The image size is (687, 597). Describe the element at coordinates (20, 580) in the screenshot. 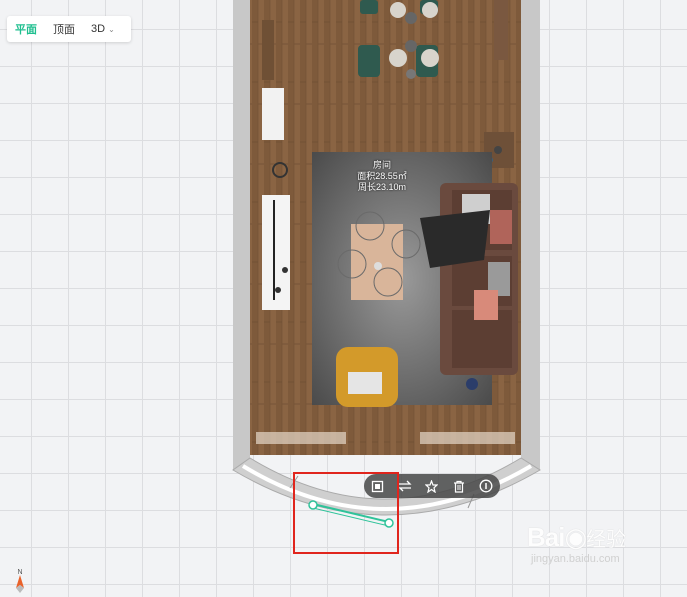

I see `compass-icon: N` at that location.